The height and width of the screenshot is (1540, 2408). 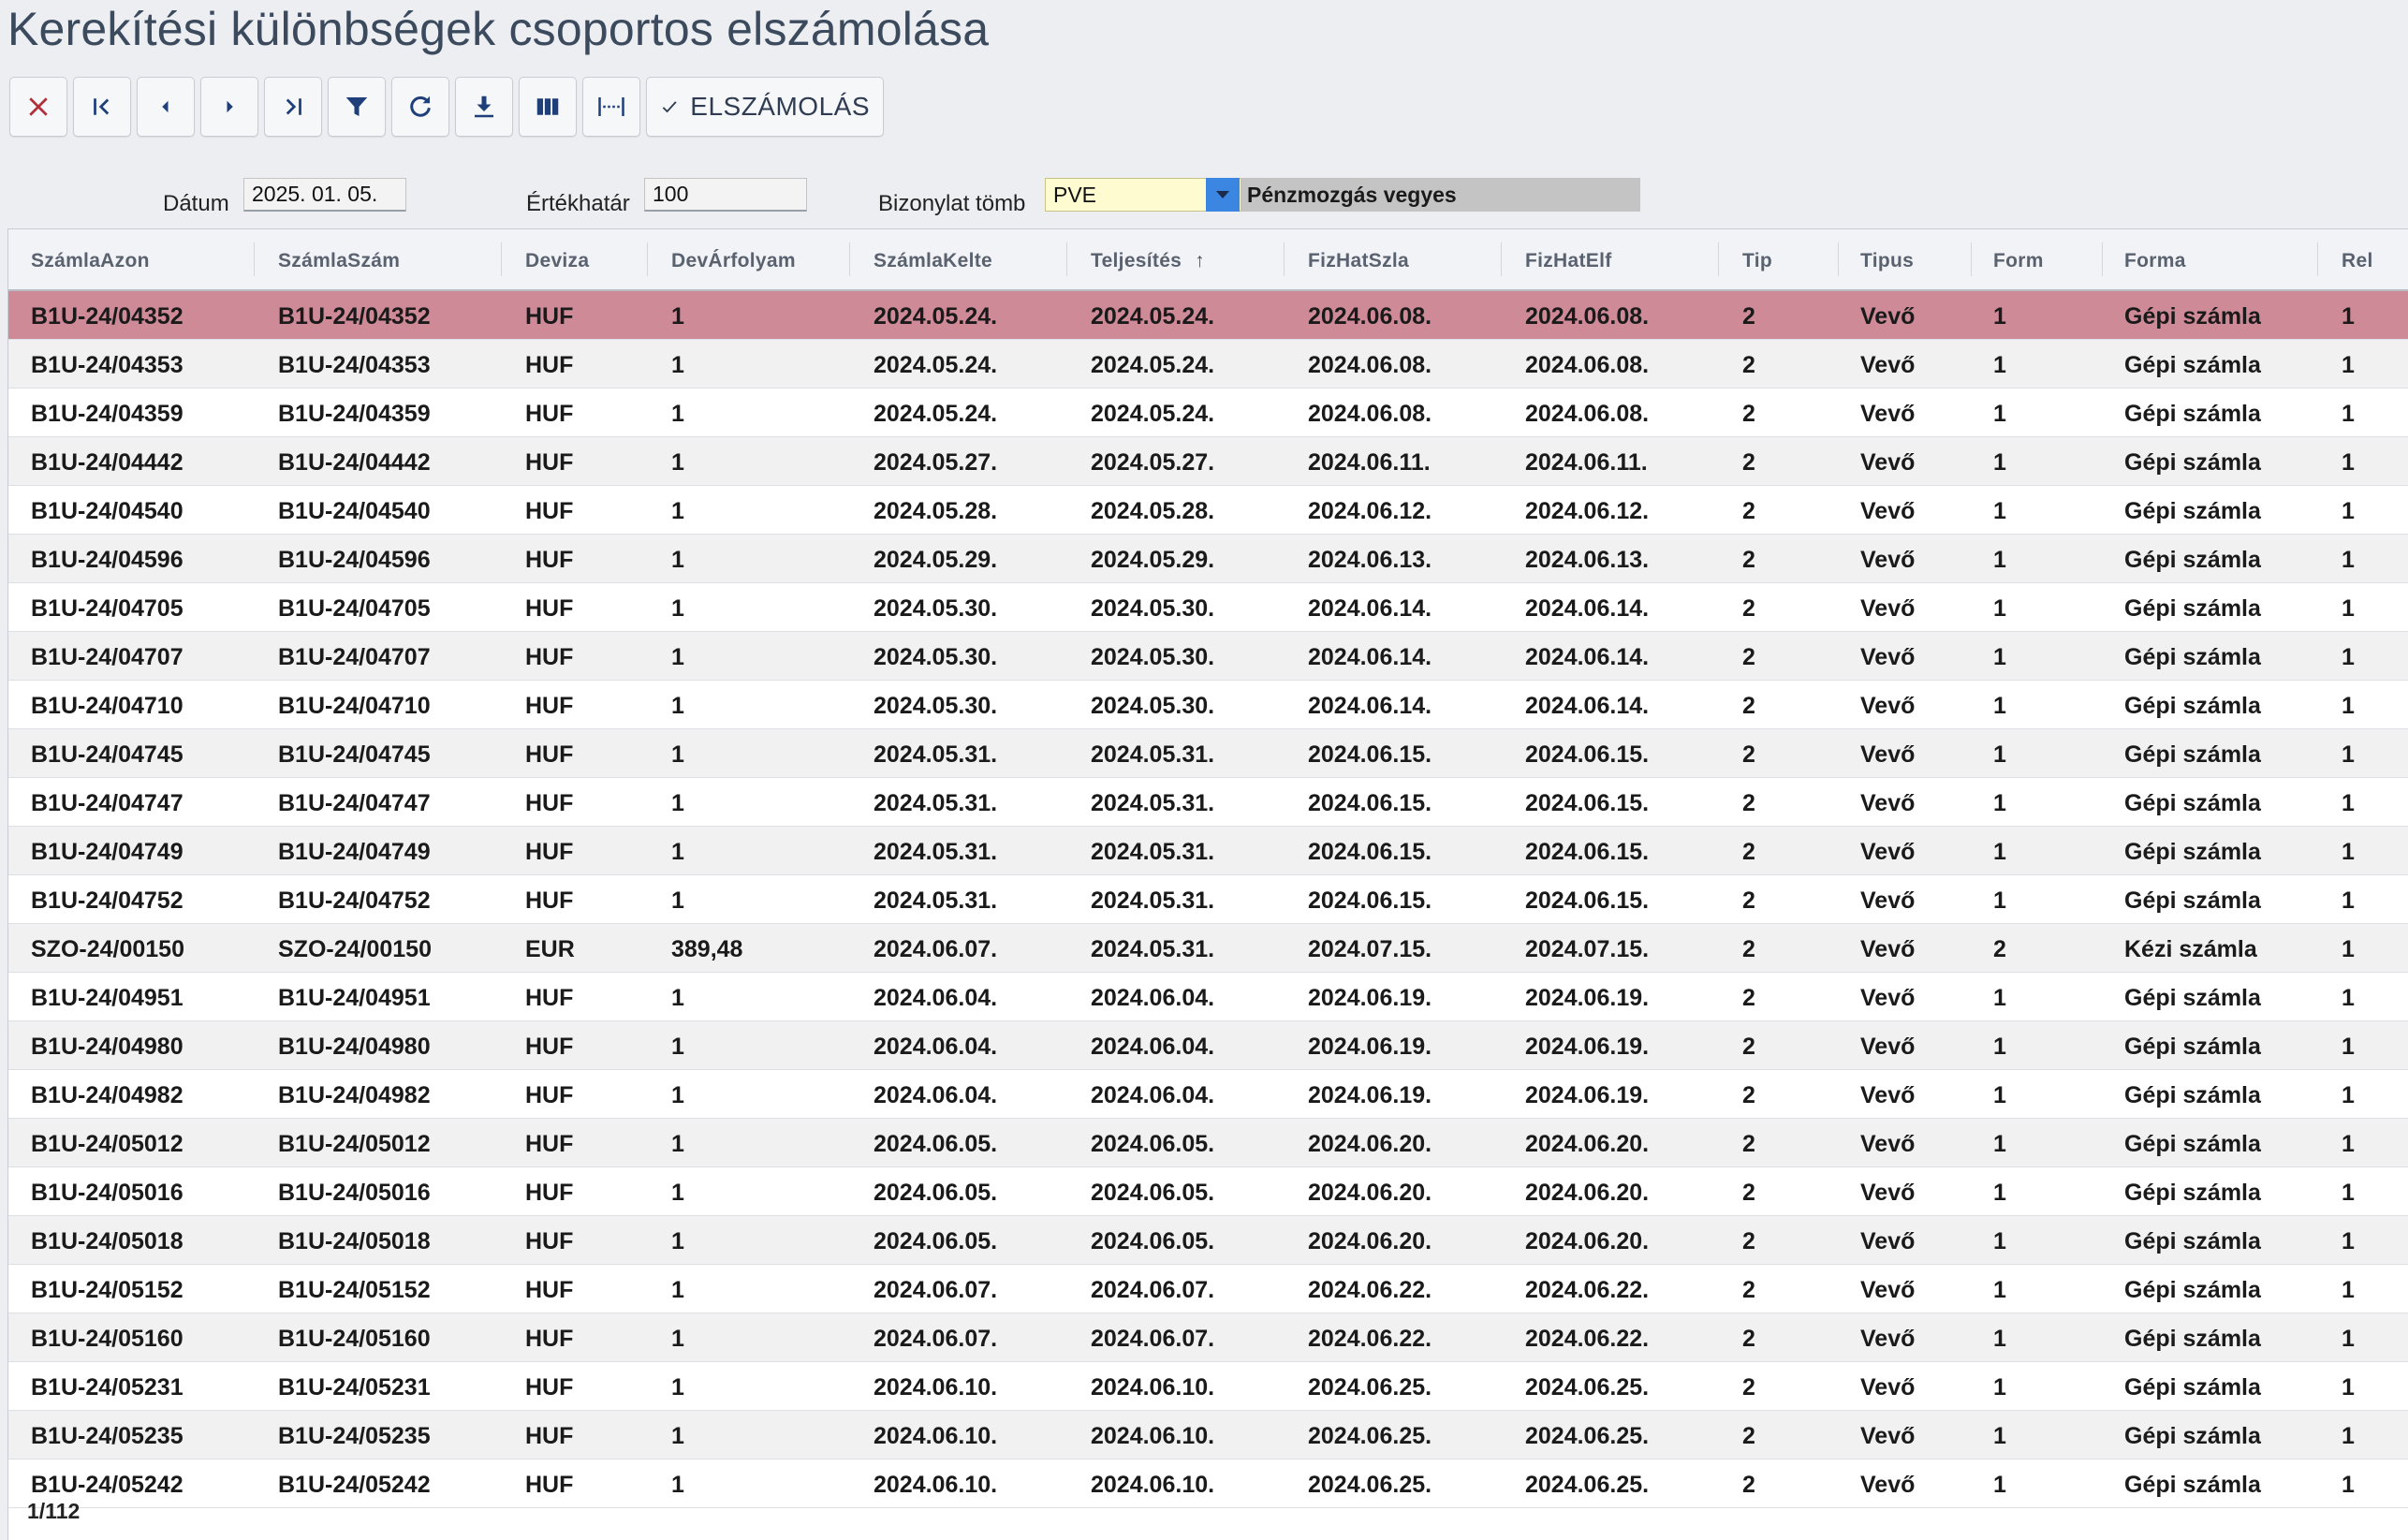 I want to click on column-header-tipus: Tipus, so click(x=1887, y=259).